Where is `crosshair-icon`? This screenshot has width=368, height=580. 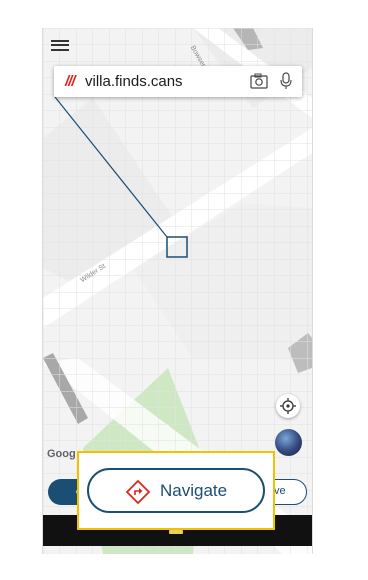 crosshair-icon is located at coordinates (288, 406).